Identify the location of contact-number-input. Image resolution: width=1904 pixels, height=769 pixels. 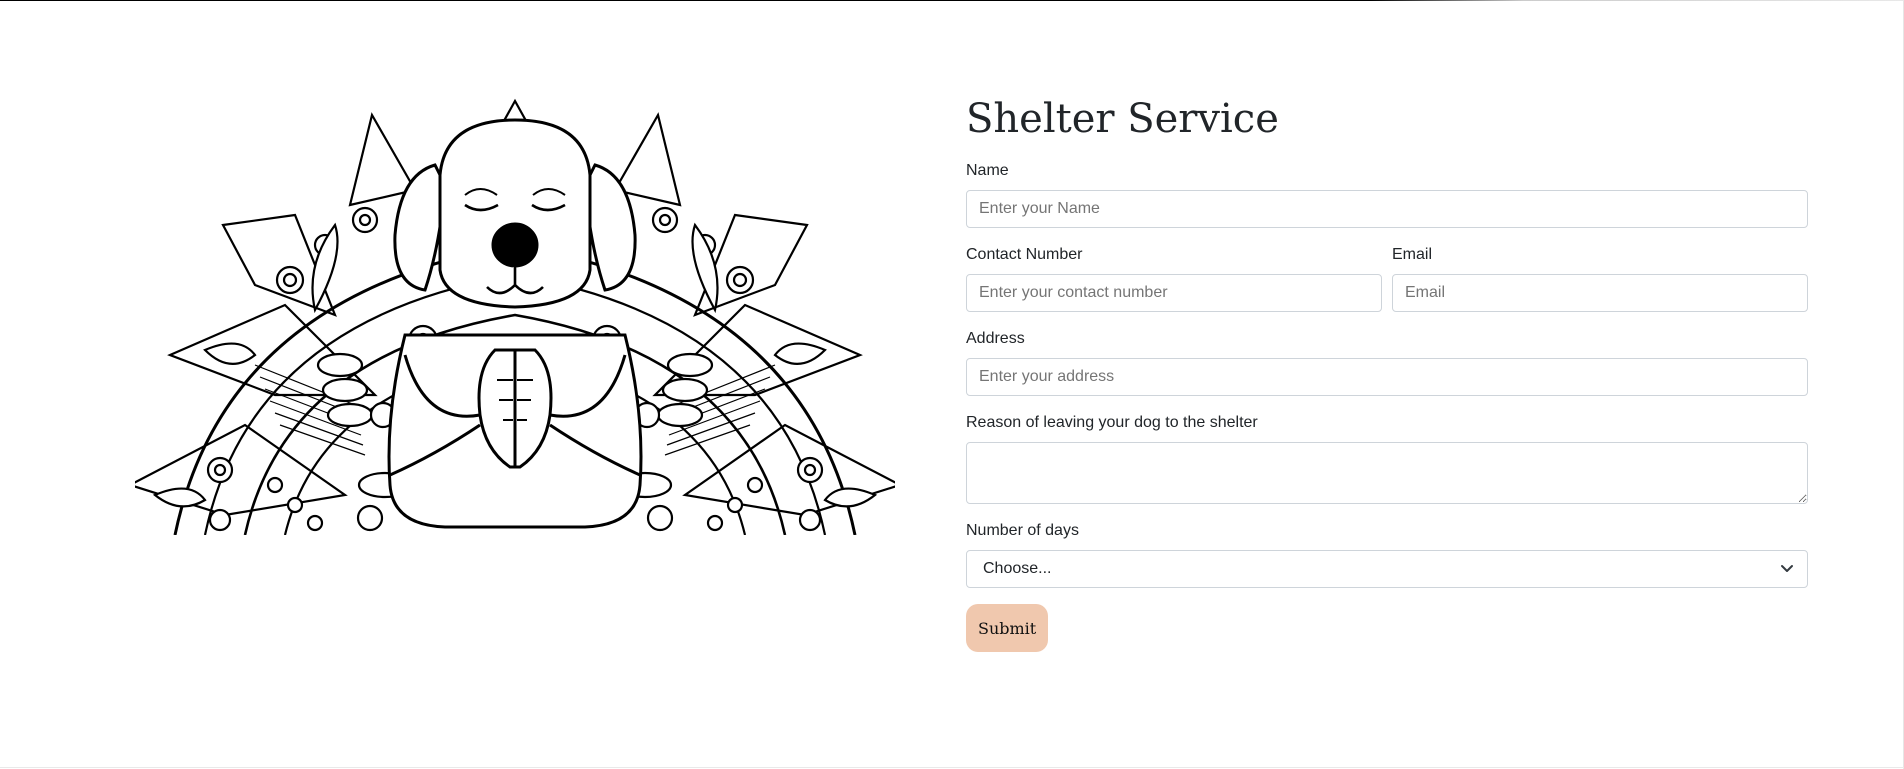
(1174, 293).